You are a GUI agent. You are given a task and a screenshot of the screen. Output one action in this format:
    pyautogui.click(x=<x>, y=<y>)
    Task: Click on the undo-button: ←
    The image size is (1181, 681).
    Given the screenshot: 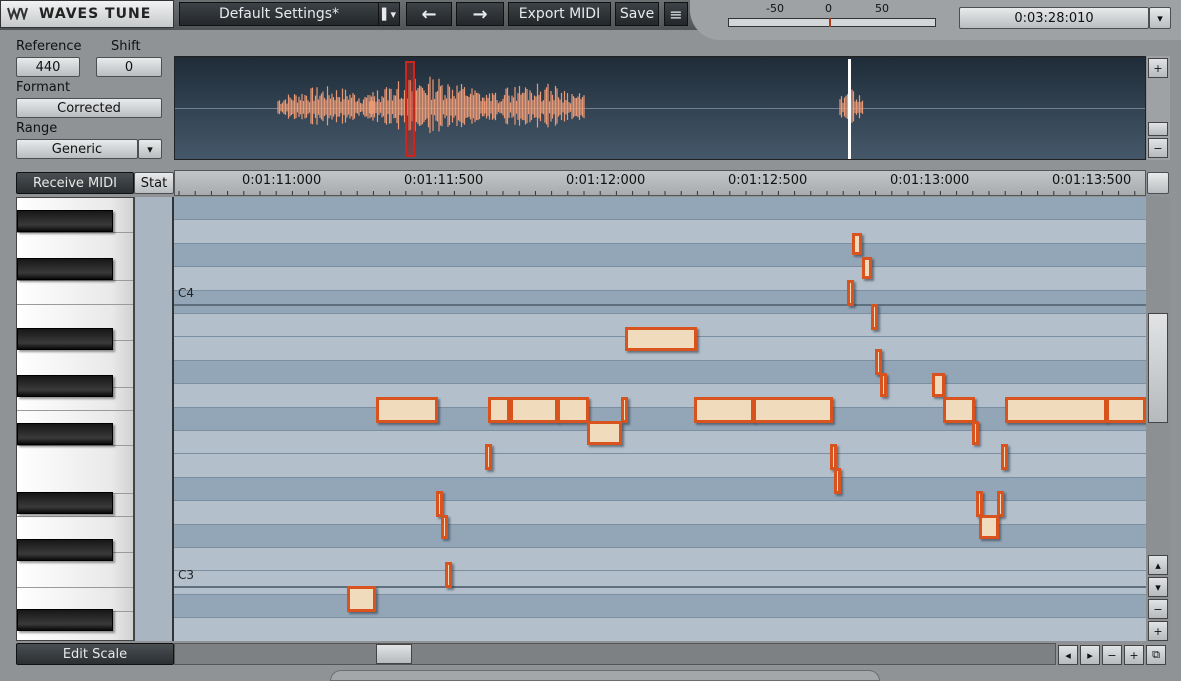 What is the action you would take?
    pyautogui.click(x=429, y=14)
    